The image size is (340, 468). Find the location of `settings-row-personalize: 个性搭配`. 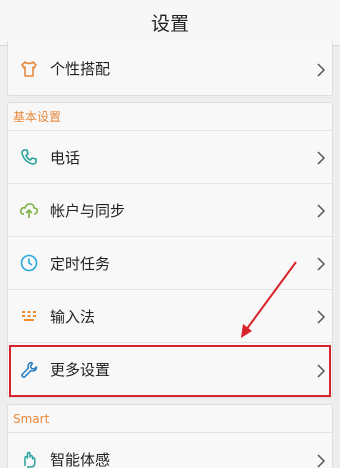

settings-row-personalize: 个性搭配 is located at coordinates (170, 68).